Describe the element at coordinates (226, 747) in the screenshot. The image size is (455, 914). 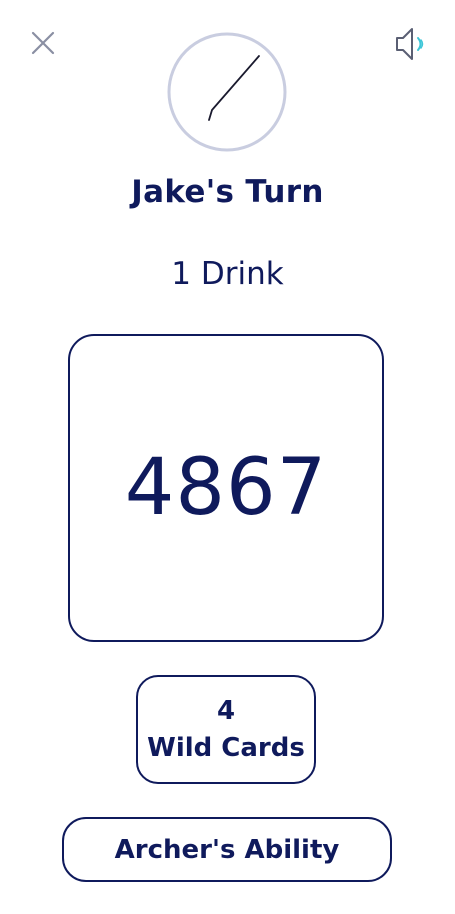
I see `wild-cards-label: Wild Cards` at that location.